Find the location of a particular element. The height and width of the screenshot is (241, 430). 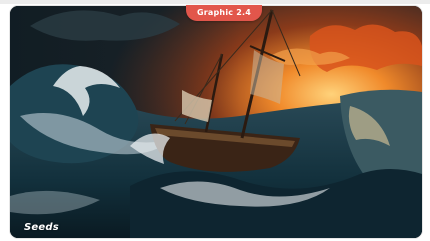

seeds-logo: Seeds is located at coordinates (41, 227).